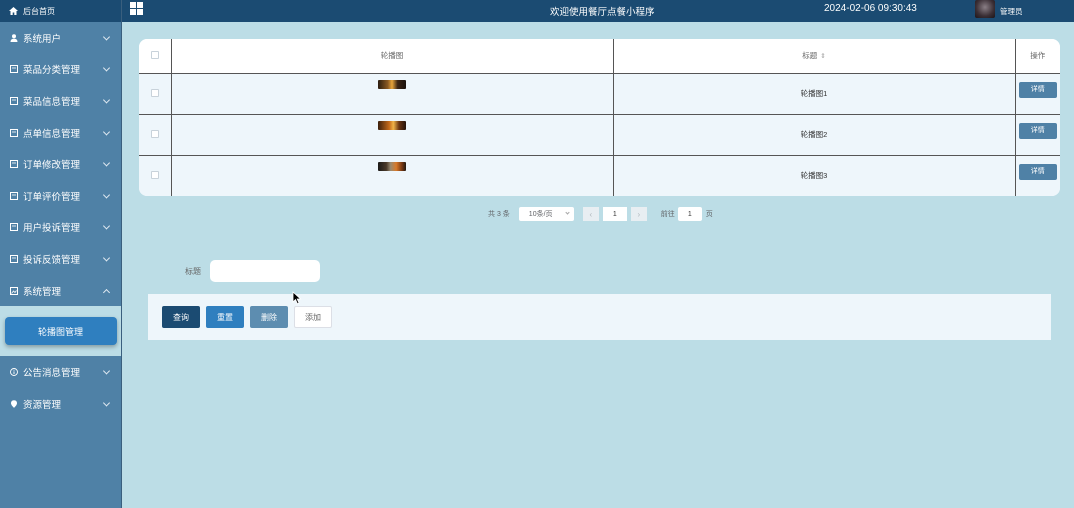 The width and height of the screenshot is (1074, 508). Describe the element at coordinates (540, 214) in the screenshot. I see `page-size-value: 10条/页` at that location.